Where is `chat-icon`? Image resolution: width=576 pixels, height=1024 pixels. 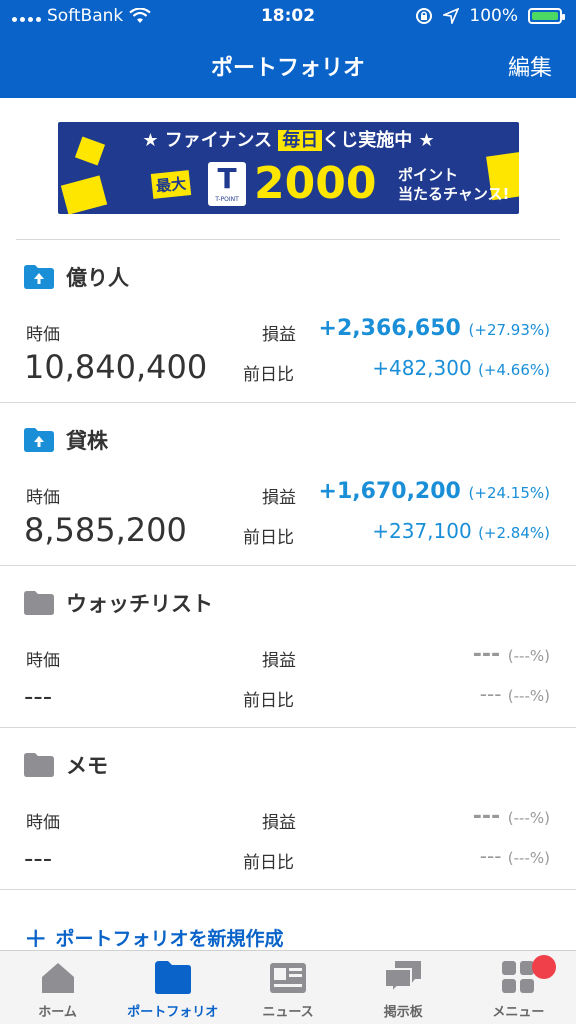
chat-icon is located at coordinates (403, 978).